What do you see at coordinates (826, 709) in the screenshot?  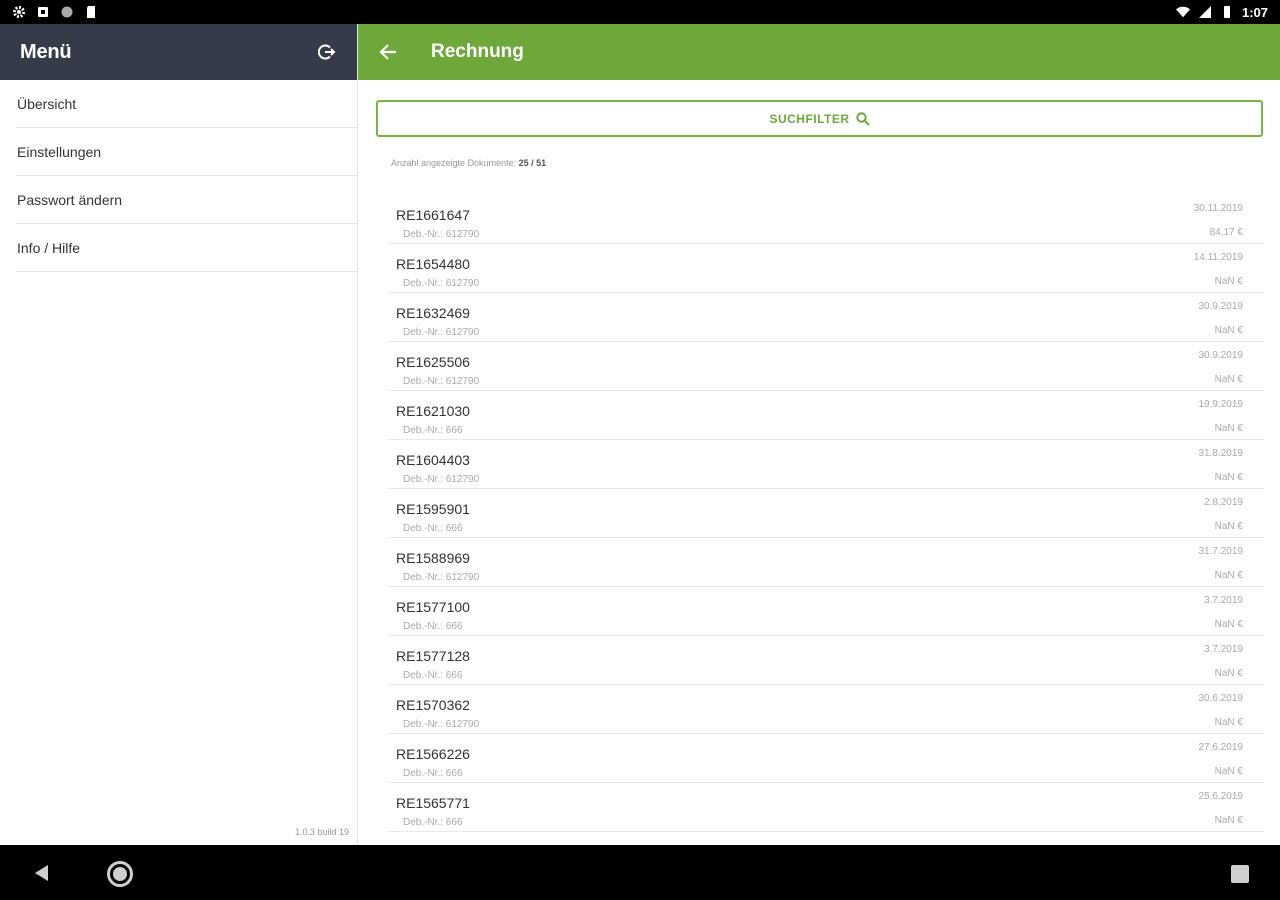 I see `invoice-row: RE1570362 Deb.-Nr.: 612790 30.6.2019 NaN €` at bounding box center [826, 709].